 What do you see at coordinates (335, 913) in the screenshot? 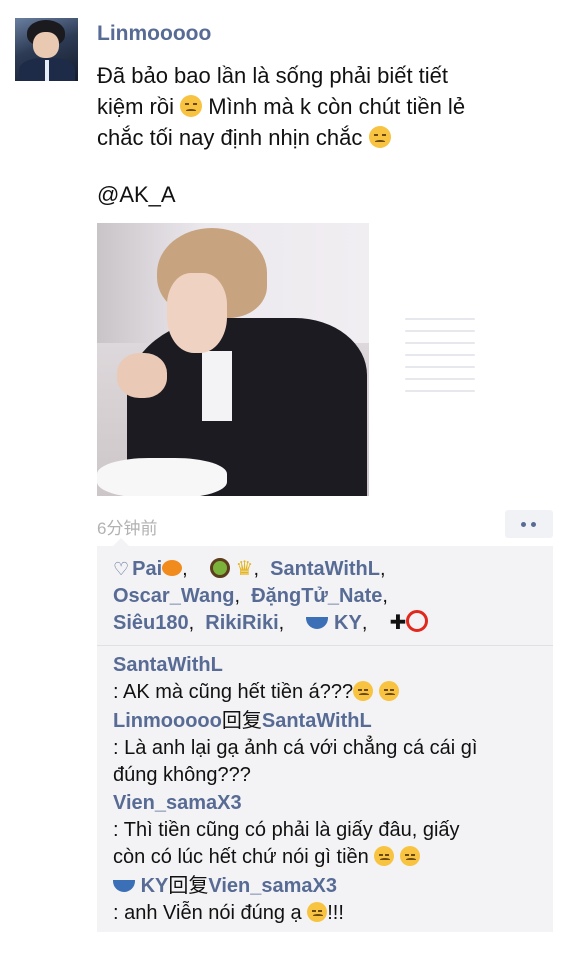
I see `comment-suffix: !!!` at bounding box center [335, 913].